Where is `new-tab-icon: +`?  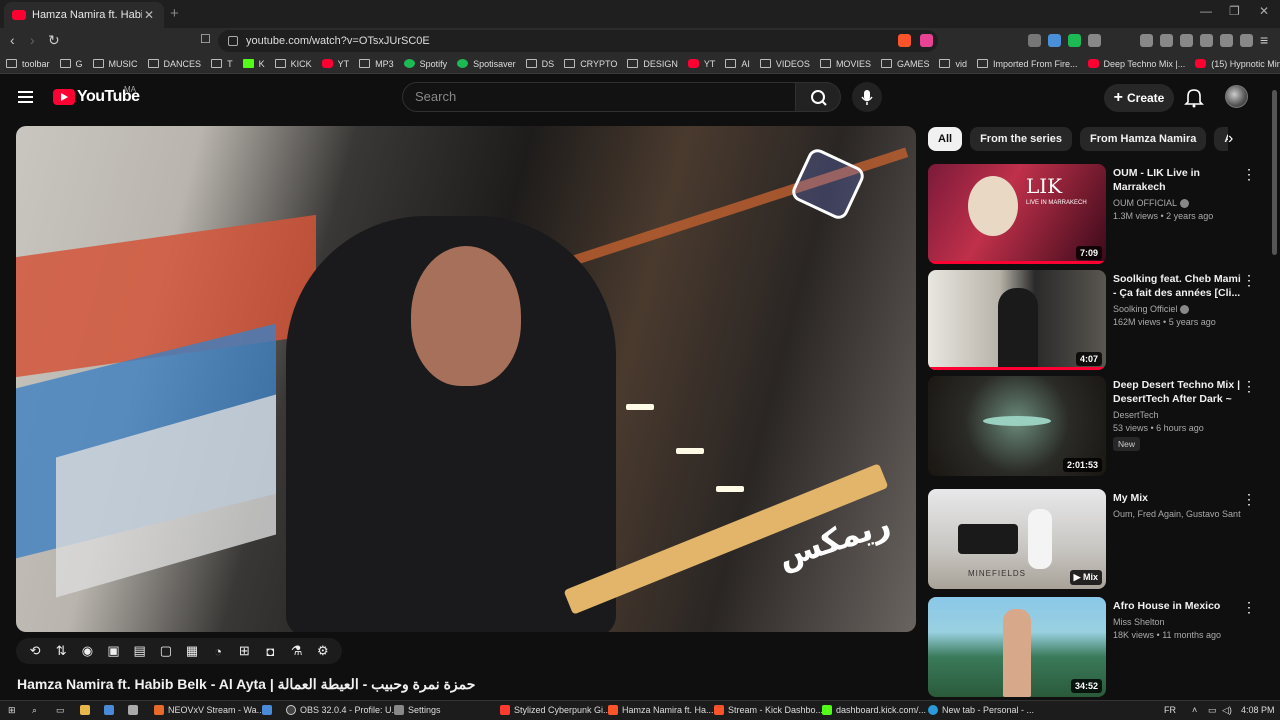
new-tab-icon: + is located at coordinates (174, 13).